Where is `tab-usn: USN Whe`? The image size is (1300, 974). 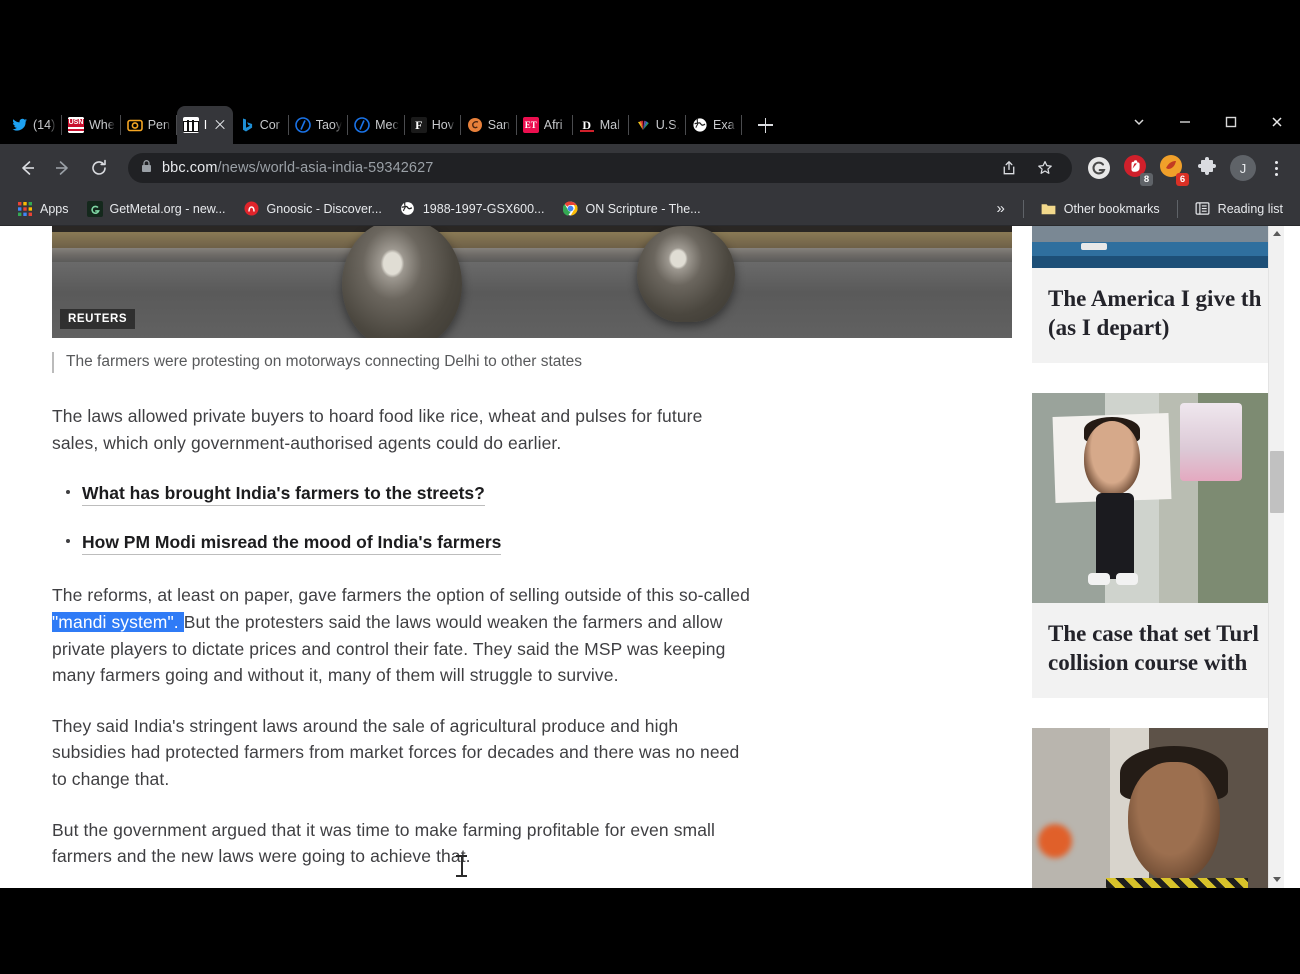 tab-usn: USN Whe is located at coordinates (91, 125).